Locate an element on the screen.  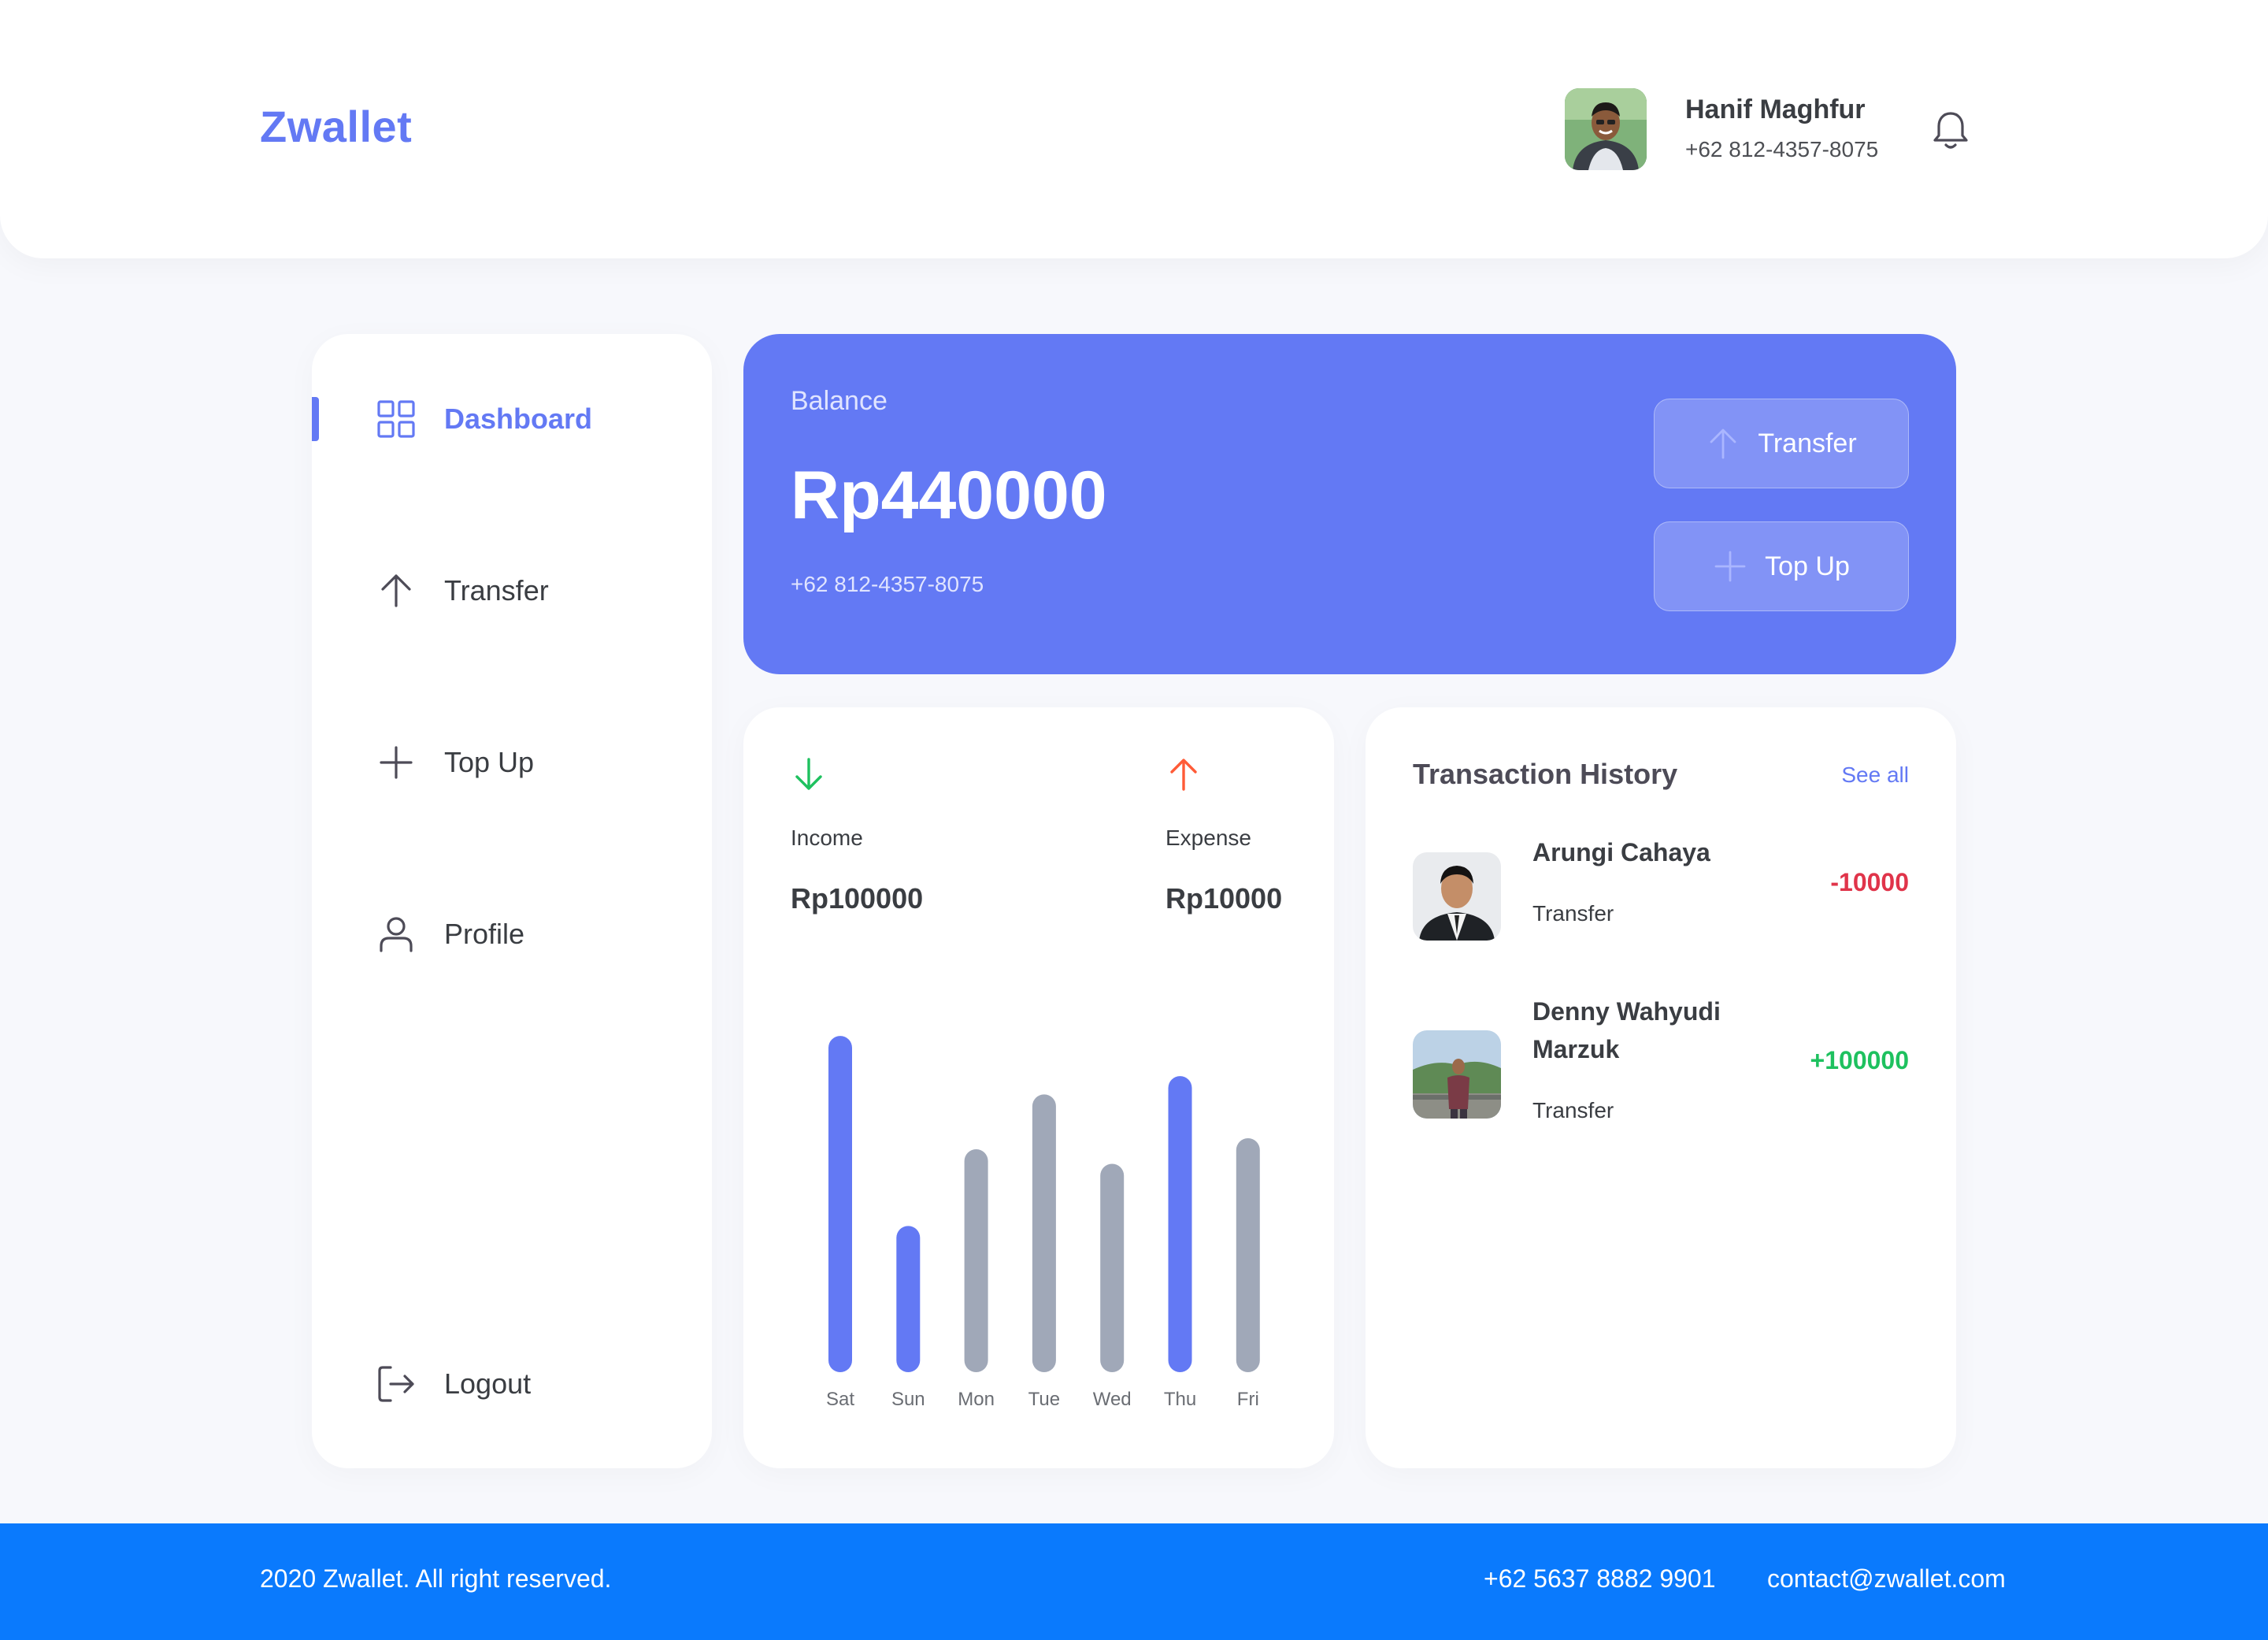
balance-label: Balance is located at coordinates (839, 401).